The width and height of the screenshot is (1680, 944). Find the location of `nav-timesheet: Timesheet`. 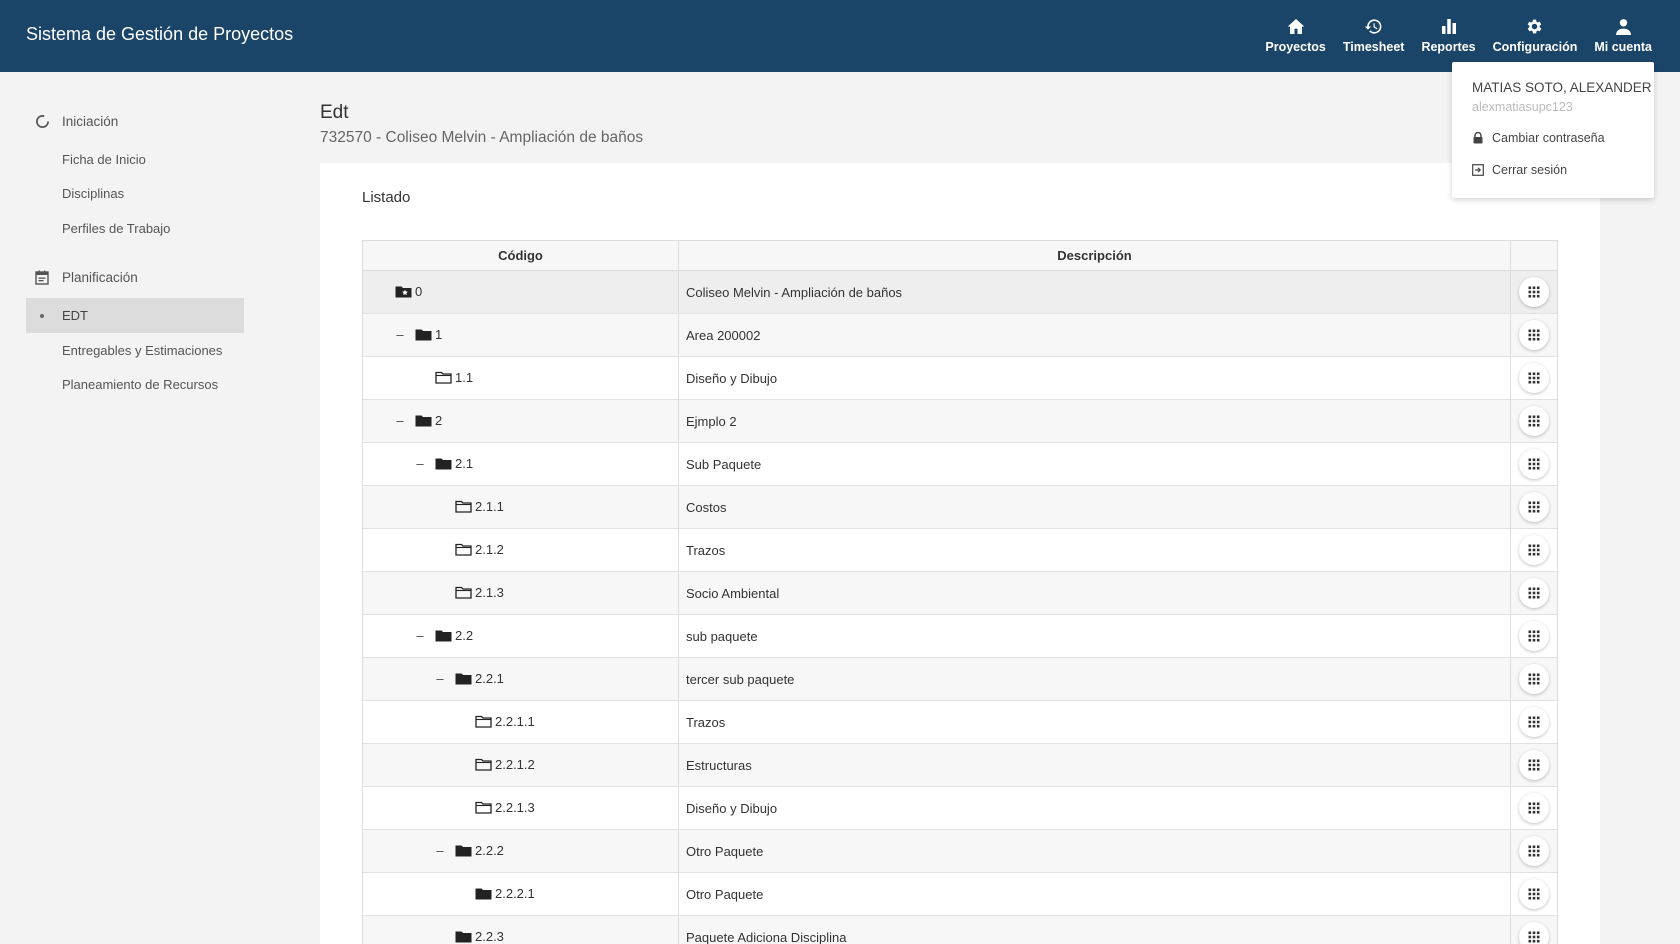

nav-timesheet: Timesheet is located at coordinates (1373, 35).